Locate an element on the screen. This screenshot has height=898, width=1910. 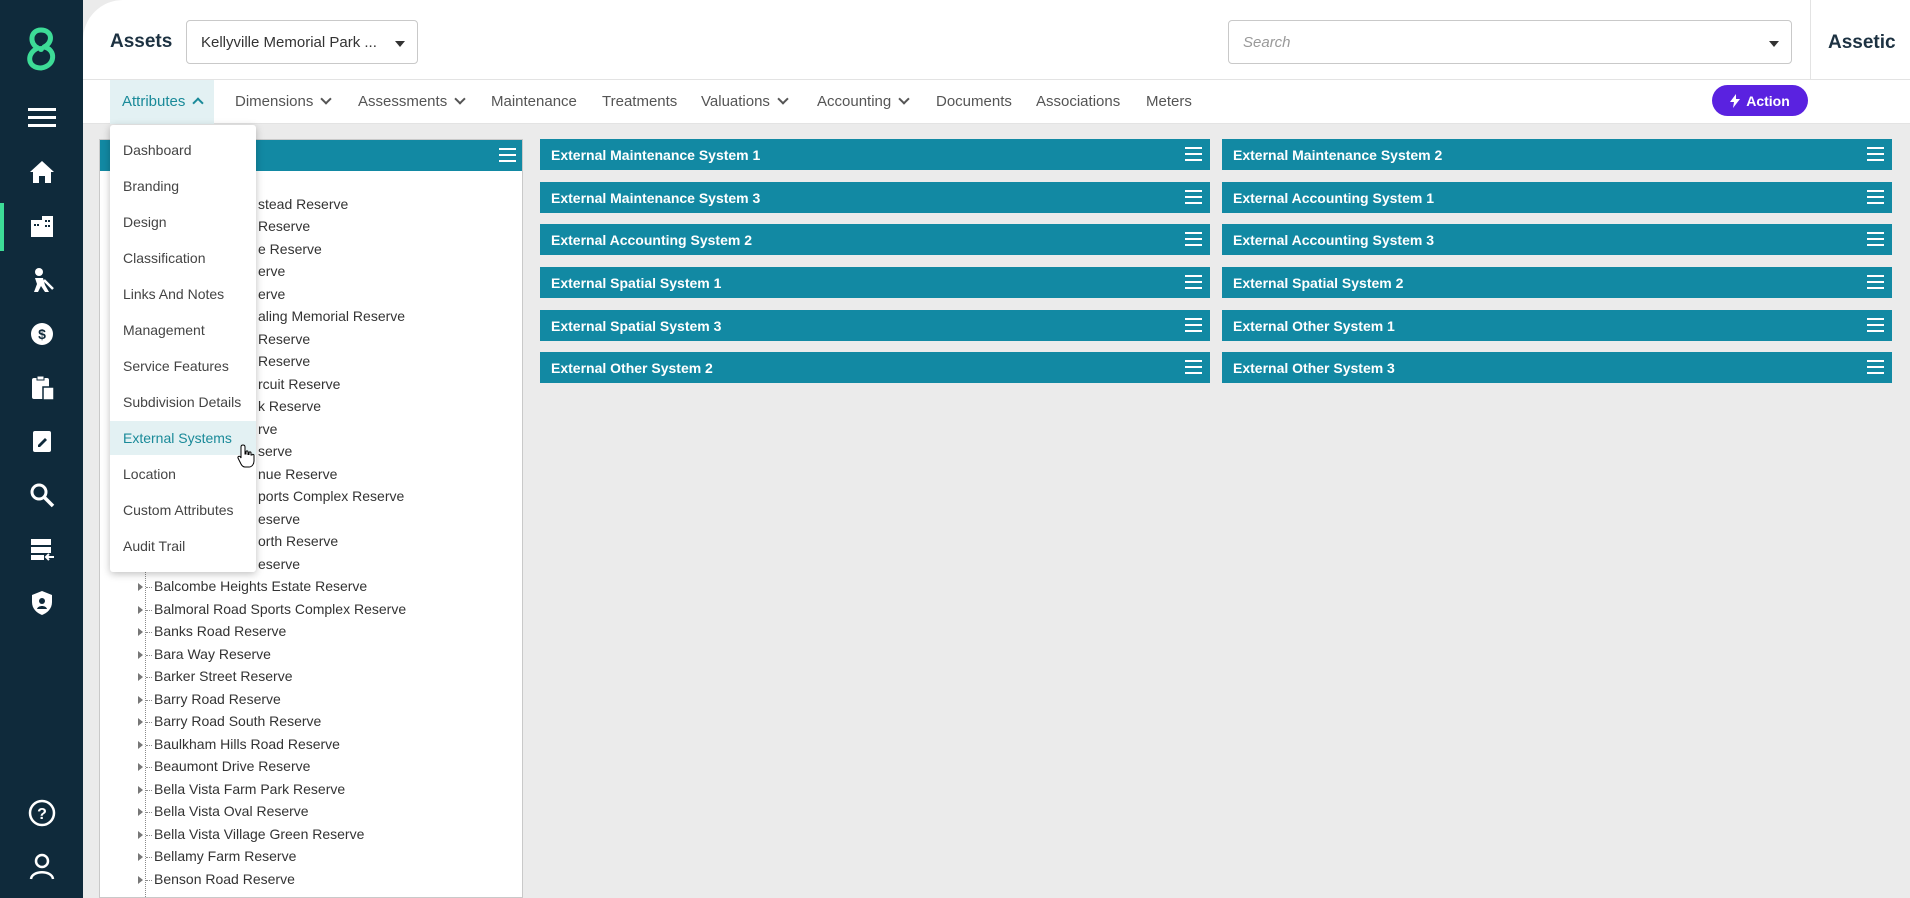
tab-meters: Meters is located at coordinates (1169, 102).